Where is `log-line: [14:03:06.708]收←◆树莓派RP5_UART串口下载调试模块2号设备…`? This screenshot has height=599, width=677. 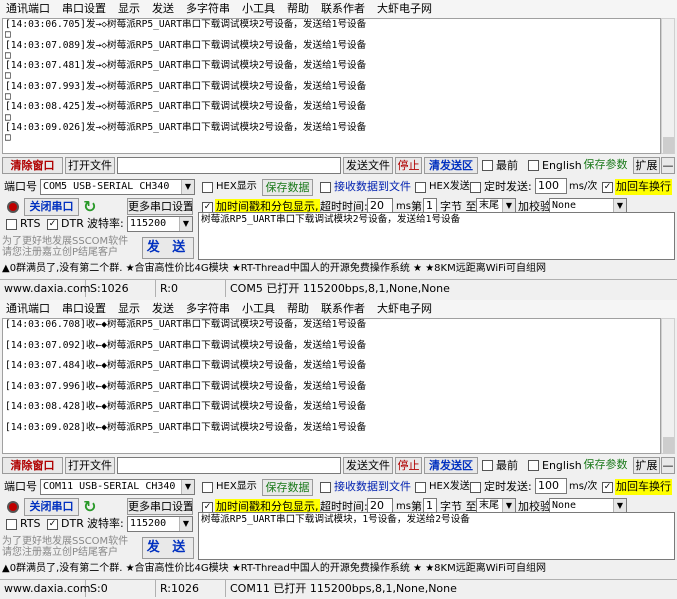
log-line: [14:03:06.708]收←◆树莓派RP5_UART串口下载调试模块2号设备… is located at coordinates (331, 330).